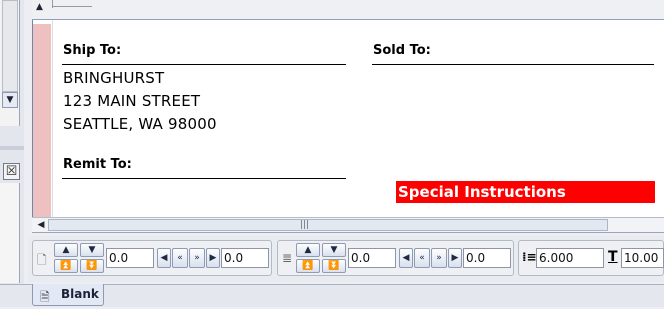  What do you see at coordinates (334, 250) in the screenshot?
I see `align-down-button: ▼` at bounding box center [334, 250].